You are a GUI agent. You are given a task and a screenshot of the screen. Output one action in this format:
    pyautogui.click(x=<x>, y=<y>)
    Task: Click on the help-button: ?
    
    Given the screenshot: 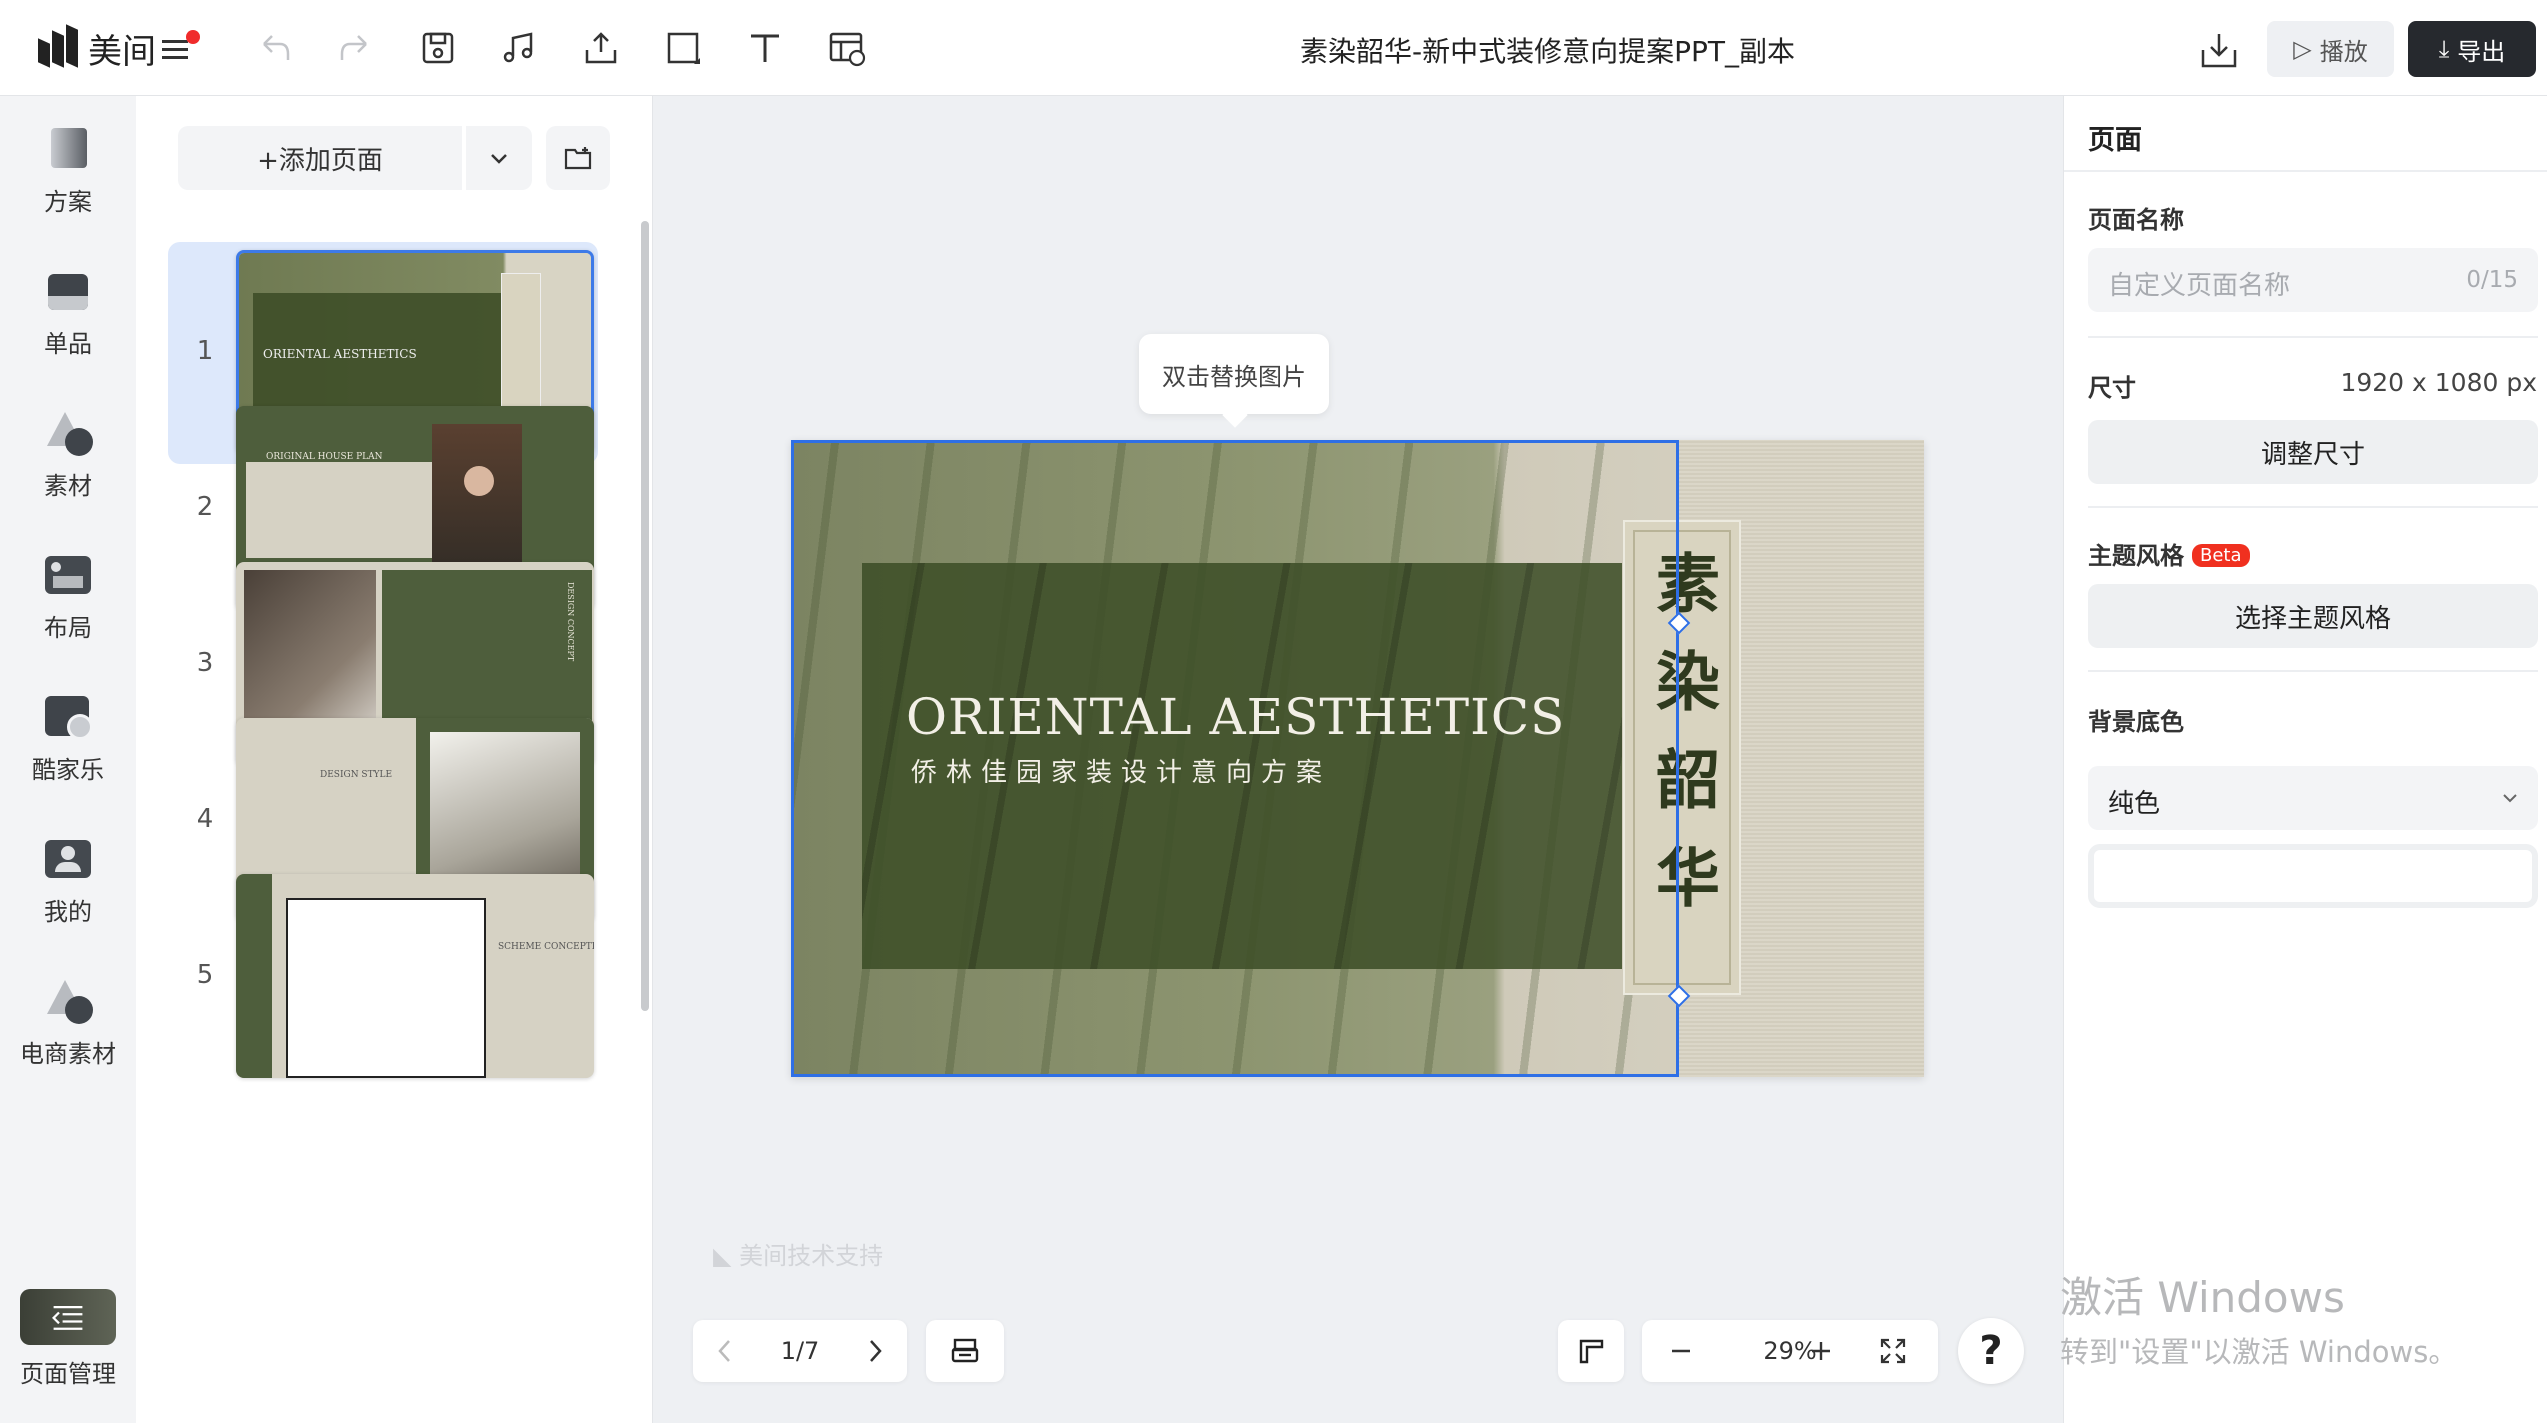 What is the action you would take?
    pyautogui.click(x=1991, y=1351)
    